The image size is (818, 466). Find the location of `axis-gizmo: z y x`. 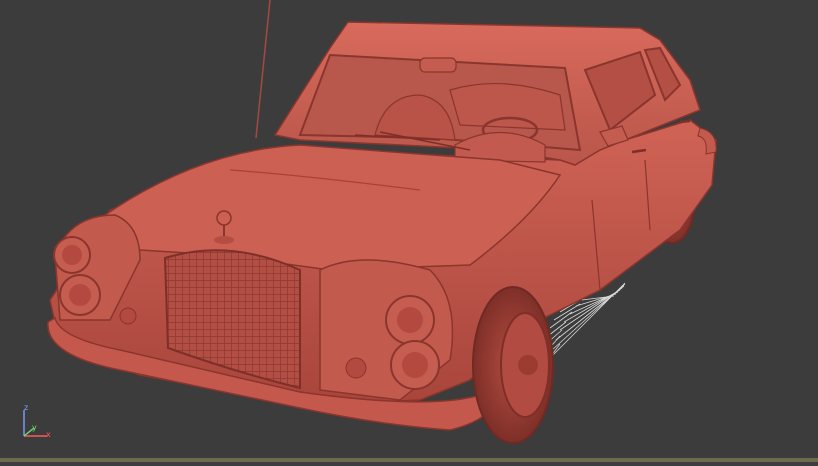

axis-gizmo: z y x is located at coordinates (39, 426).